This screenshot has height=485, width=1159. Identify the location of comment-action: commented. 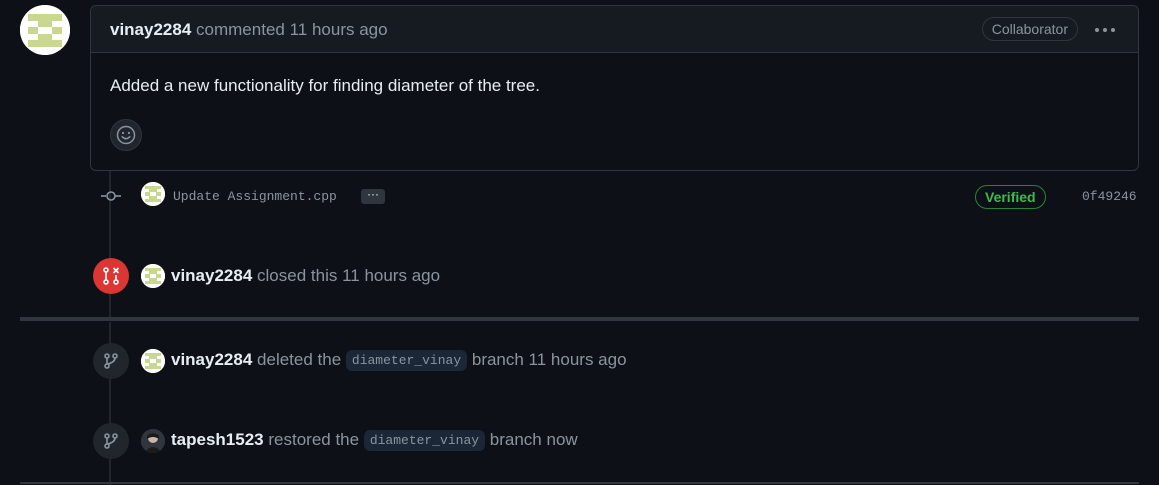
(240, 29).